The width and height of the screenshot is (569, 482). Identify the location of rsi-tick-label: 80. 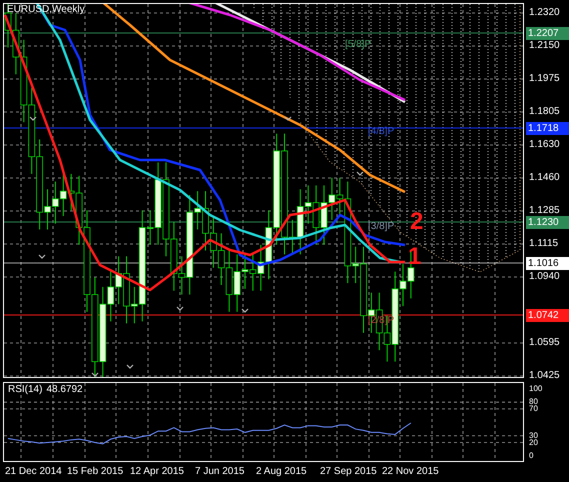
(533, 402).